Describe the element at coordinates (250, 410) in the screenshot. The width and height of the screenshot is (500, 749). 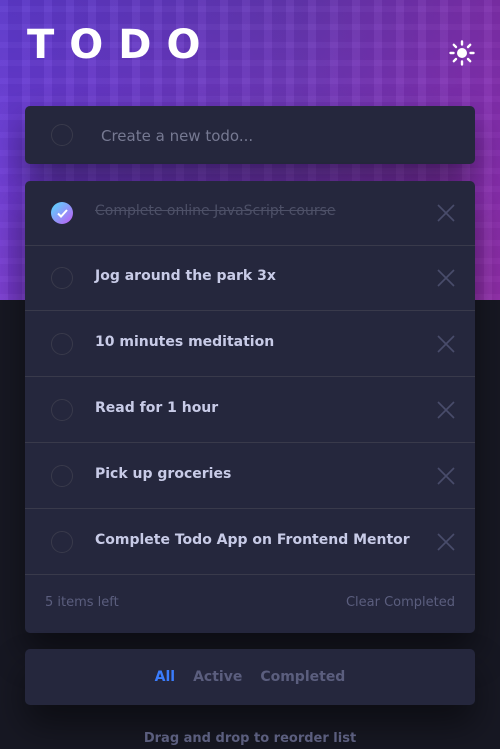
I see `todo-item: Read for 1 hour` at that location.